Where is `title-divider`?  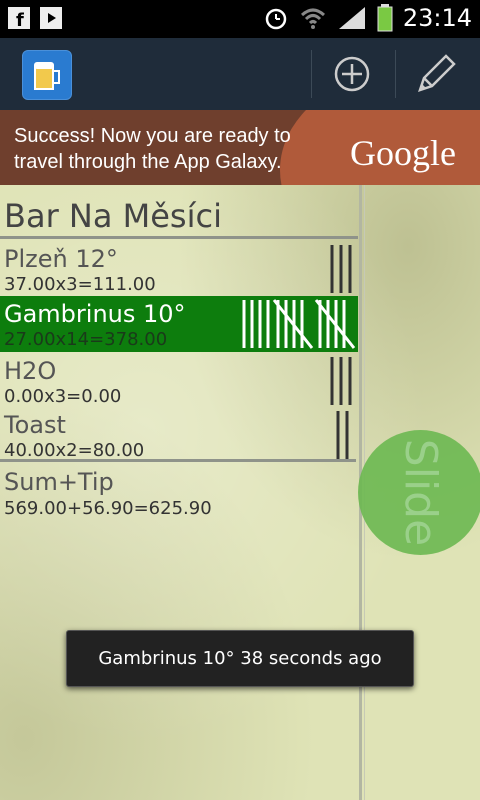
title-divider is located at coordinates (179, 237).